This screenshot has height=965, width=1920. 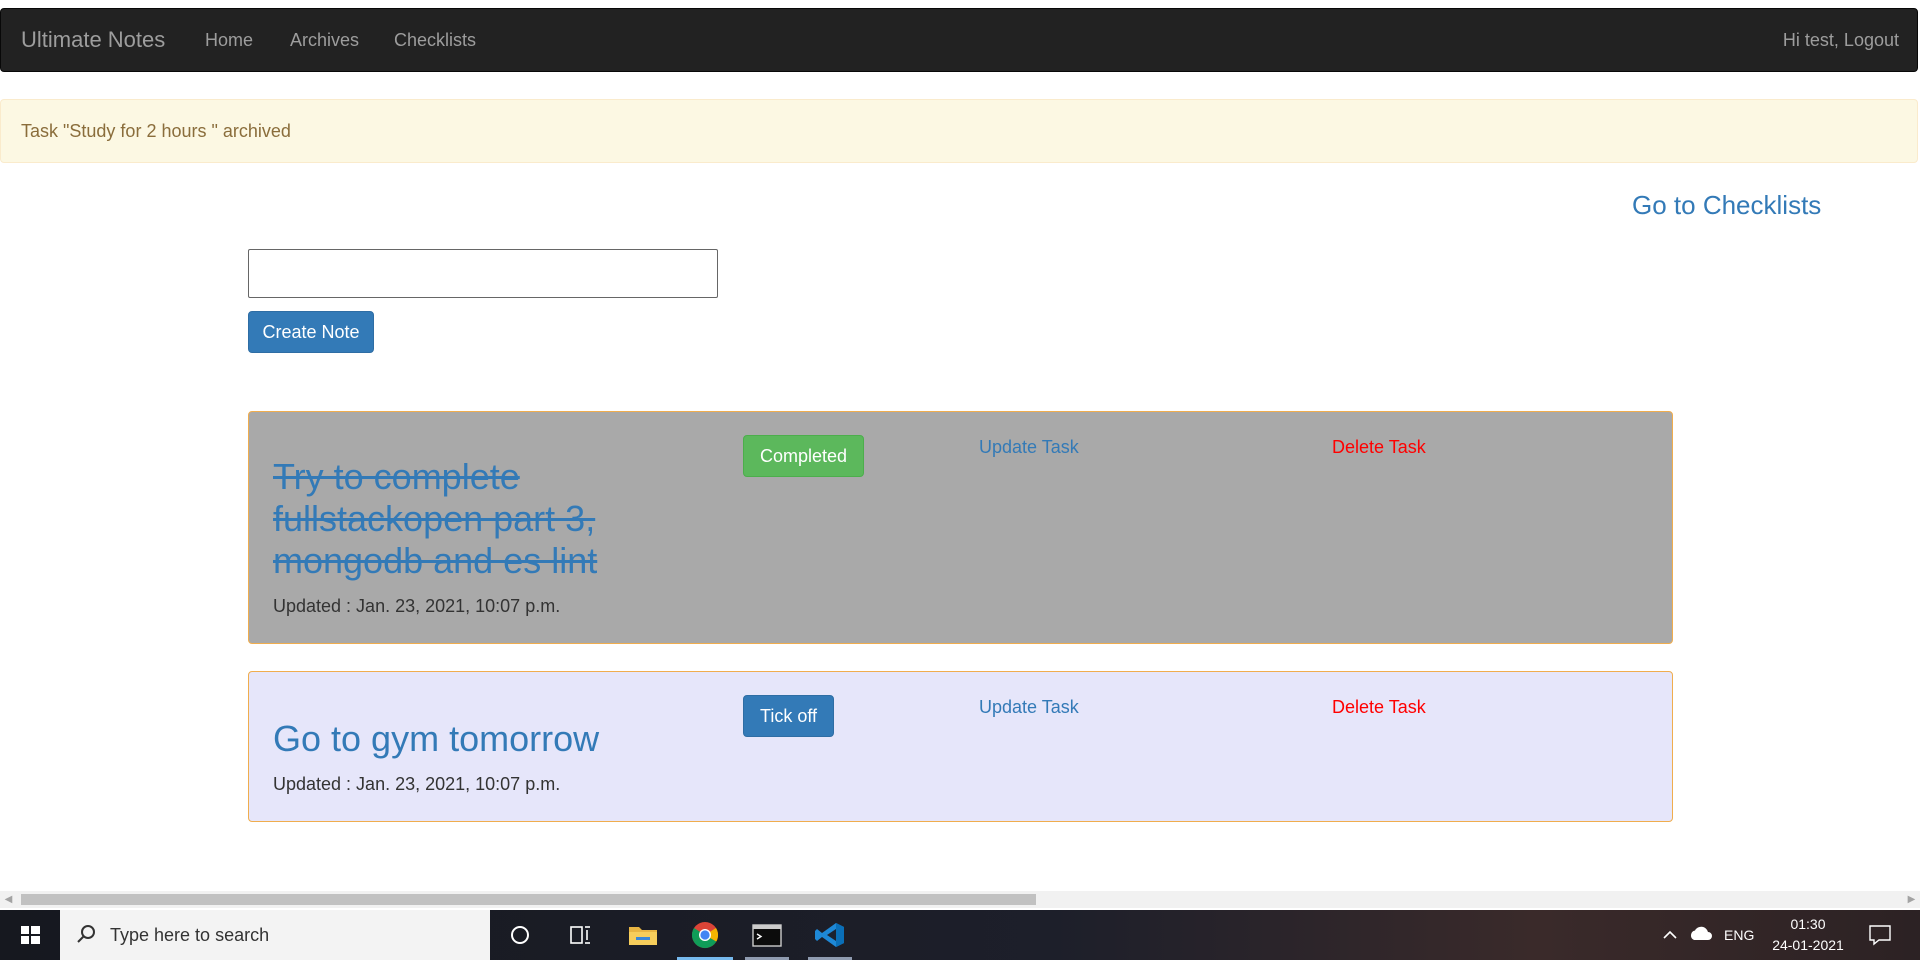 What do you see at coordinates (528, 899) in the screenshot?
I see `scrollbar-thumb` at bounding box center [528, 899].